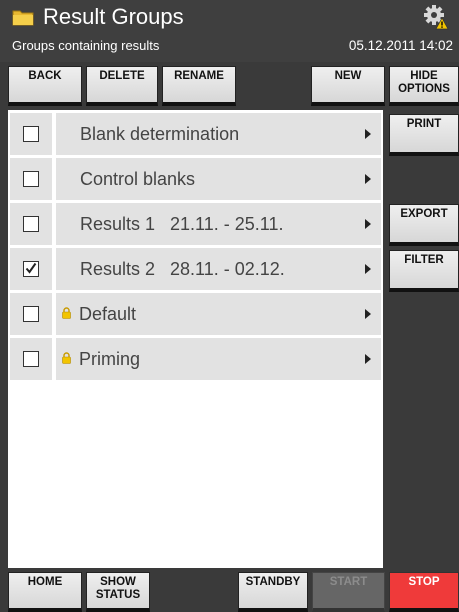  What do you see at coordinates (86, 45) in the screenshot?
I see `page-subtitle: Groups containing results` at bounding box center [86, 45].